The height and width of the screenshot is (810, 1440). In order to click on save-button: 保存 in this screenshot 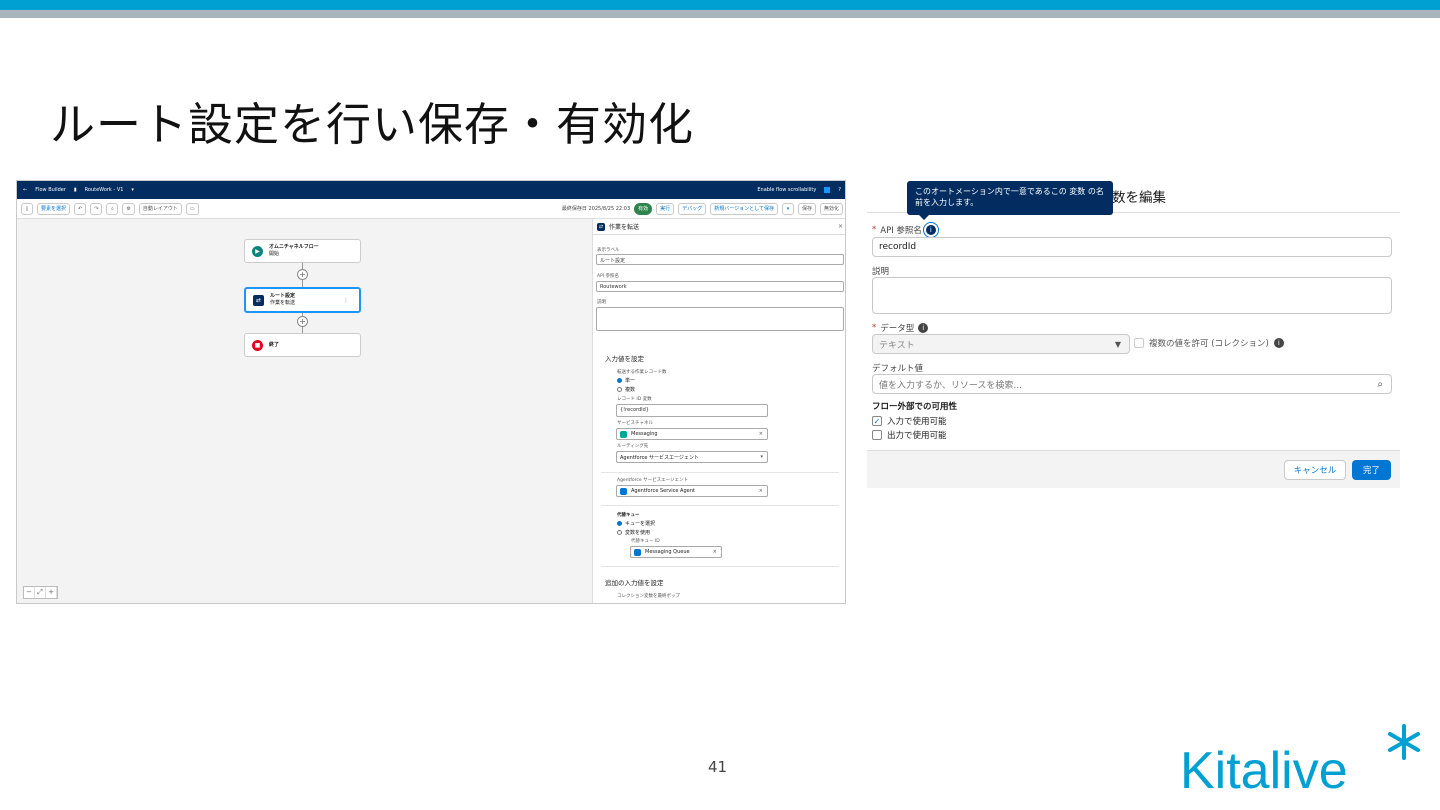, I will do `click(806, 208)`.